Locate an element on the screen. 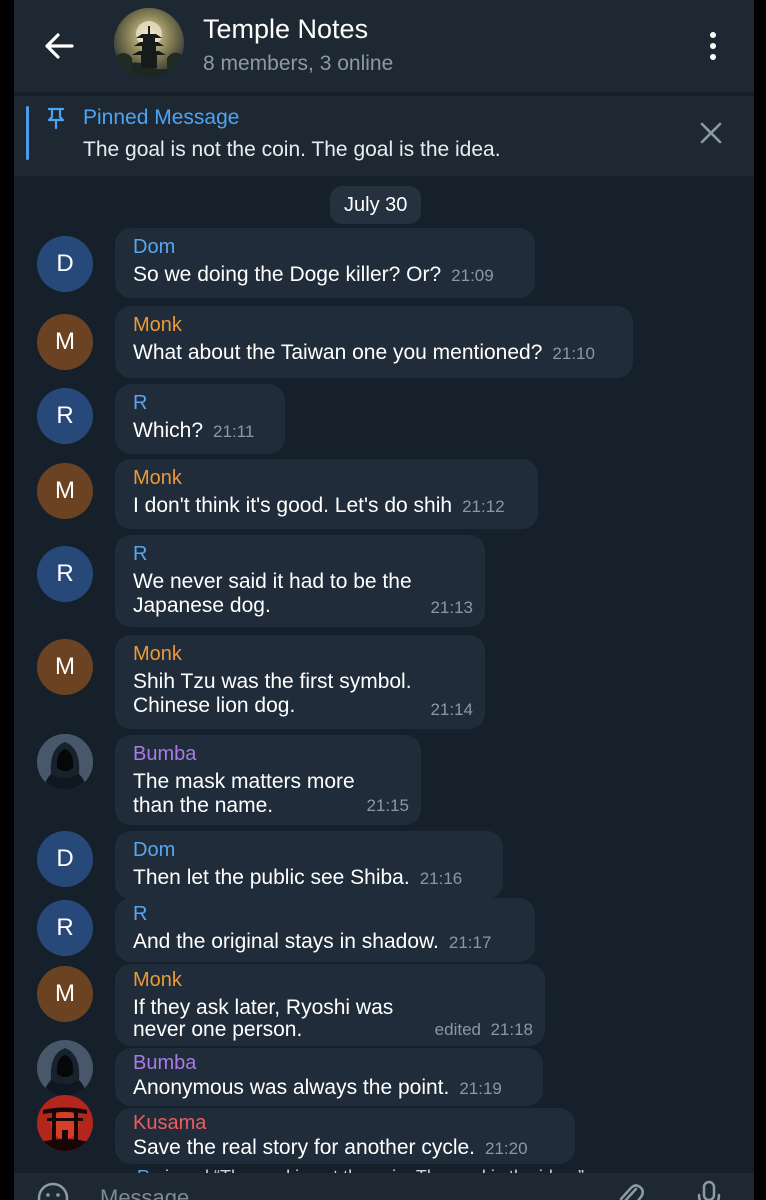 This screenshot has height=1200, width=766. message-time: 21:15 is located at coordinates (387, 805).